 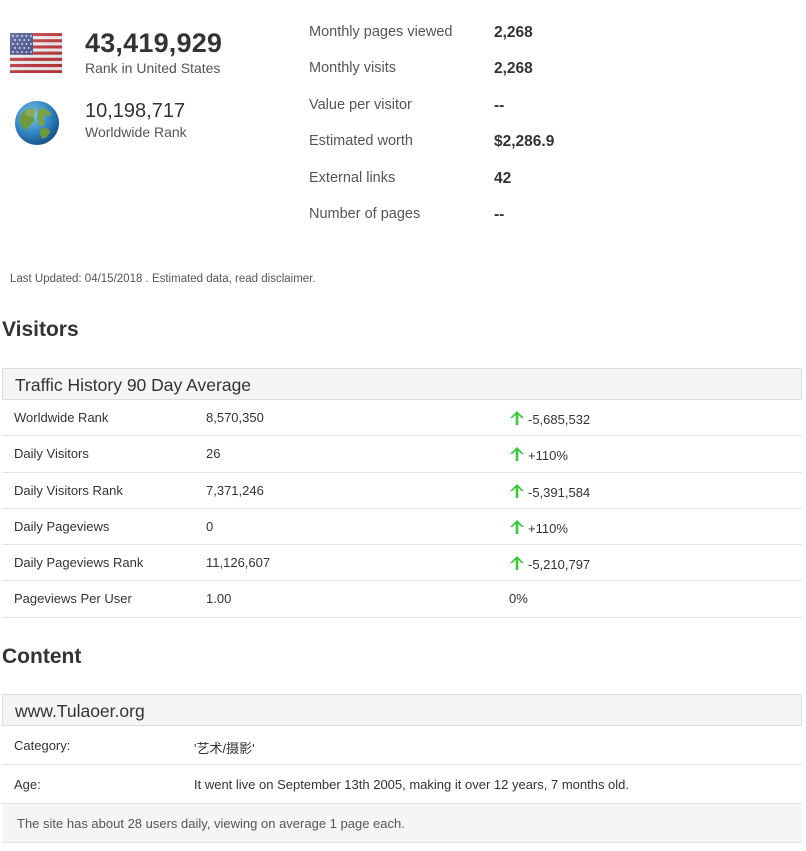 What do you see at coordinates (518, 599) in the screenshot?
I see `metric-change: 0%` at bounding box center [518, 599].